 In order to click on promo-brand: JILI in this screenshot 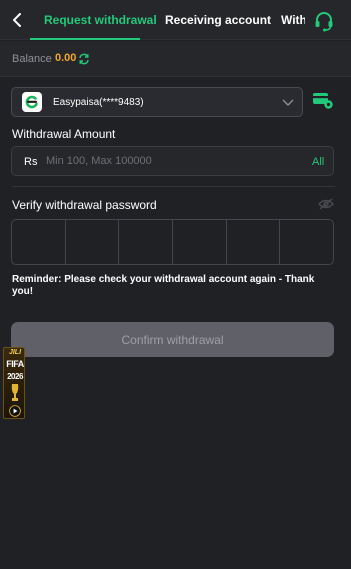, I will do `click(15, 352)`.